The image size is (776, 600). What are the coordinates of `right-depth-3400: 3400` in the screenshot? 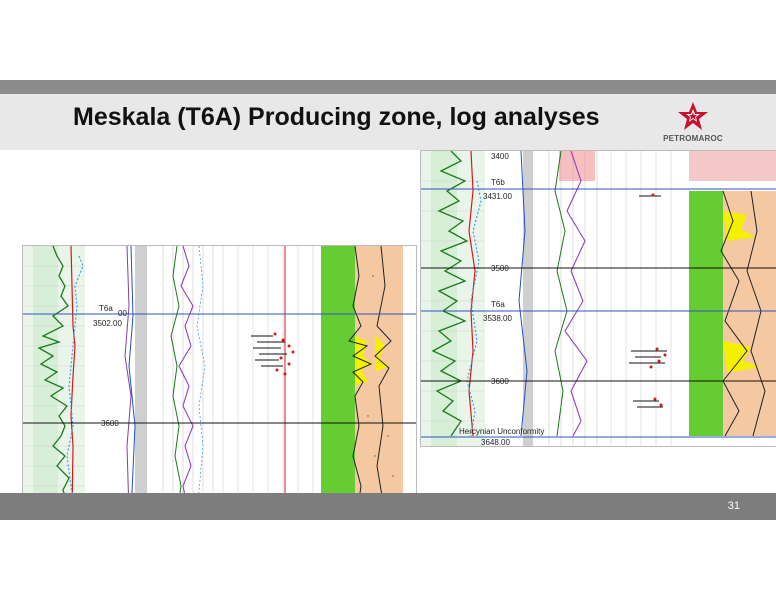 It's located at (500, 156).